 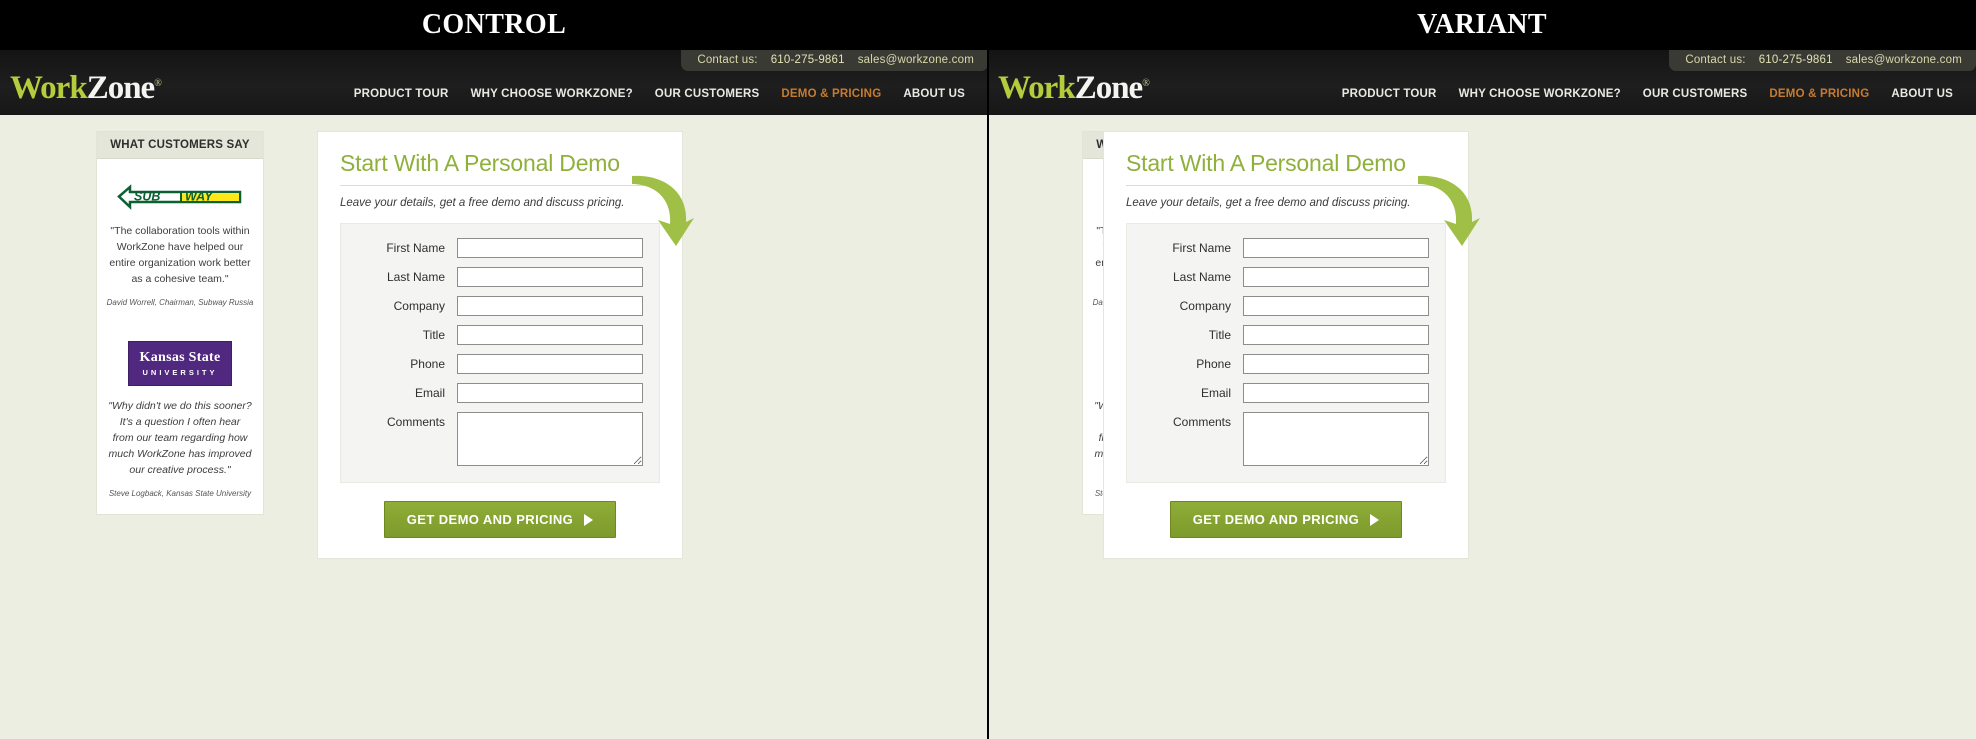 What do you see at coordinates (1276, 520) in the screenshot?
I see `submit-button-label: GET DEMO AND PRICING` at bounding box center [1276, 520].